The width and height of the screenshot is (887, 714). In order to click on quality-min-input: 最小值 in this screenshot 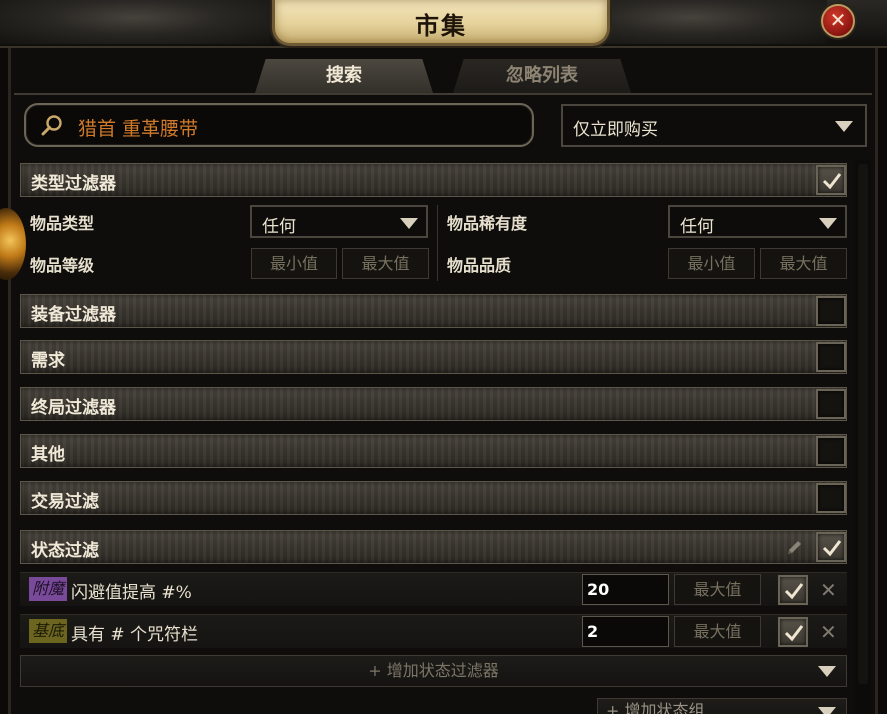, I will do `click(711, 263)`.